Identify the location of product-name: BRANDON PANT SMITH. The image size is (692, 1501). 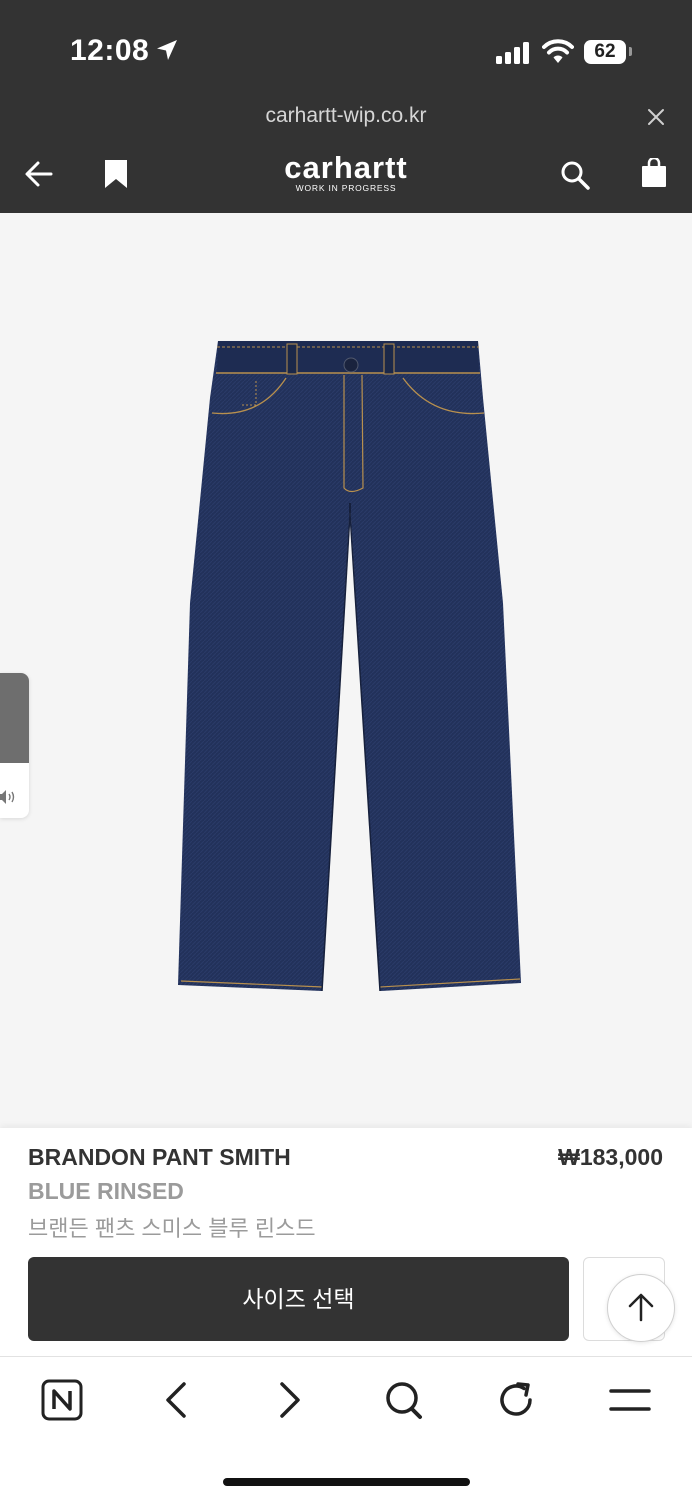
(159, 1157).